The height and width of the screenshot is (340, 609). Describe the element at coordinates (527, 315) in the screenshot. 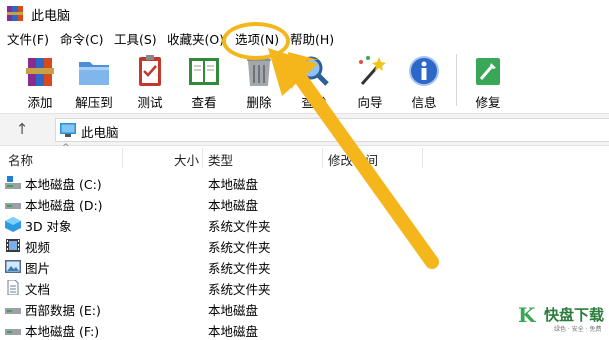

I see `watermark-k-icon: K` at that location.